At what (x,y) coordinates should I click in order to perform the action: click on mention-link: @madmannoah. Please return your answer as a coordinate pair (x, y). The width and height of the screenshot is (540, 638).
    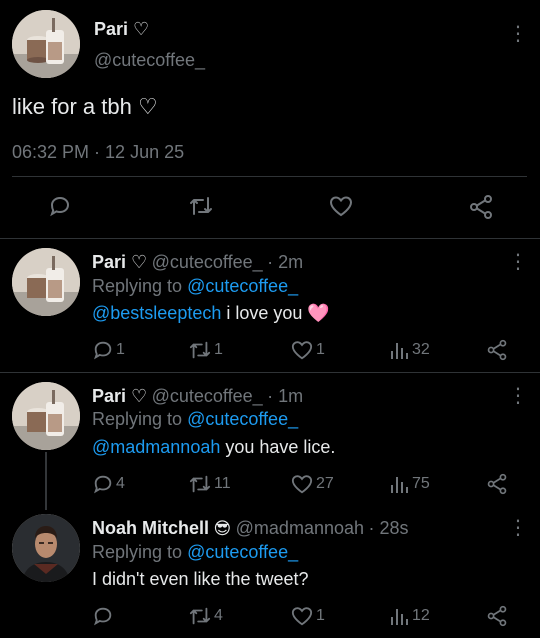
    Looking at the image, I should click on (156, 447).